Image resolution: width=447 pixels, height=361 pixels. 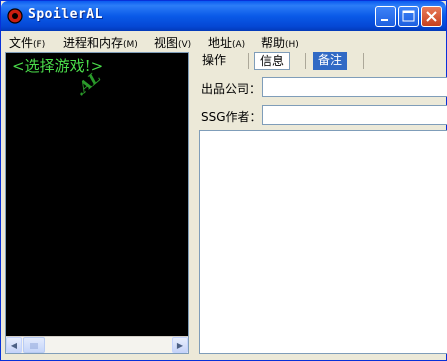 What do you see at coordinates (223, 357) in the screenshot?
I see `window-bottom-border` at bounding box center [223, 357].